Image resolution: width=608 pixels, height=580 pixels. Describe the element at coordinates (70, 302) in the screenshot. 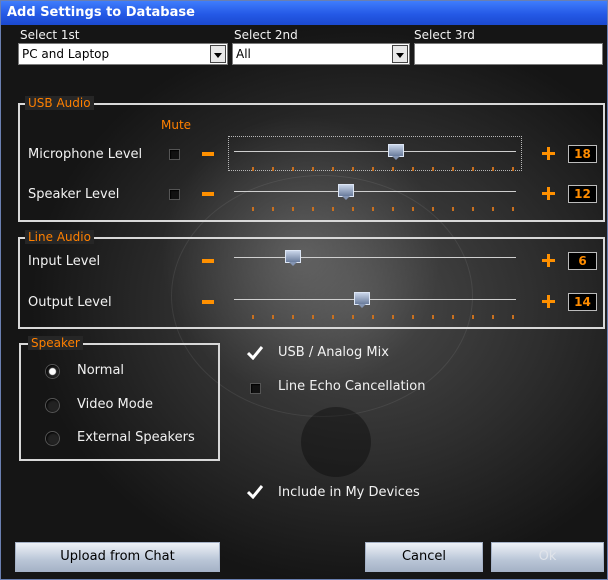

I see `output-level-label: Output Level` at that location.